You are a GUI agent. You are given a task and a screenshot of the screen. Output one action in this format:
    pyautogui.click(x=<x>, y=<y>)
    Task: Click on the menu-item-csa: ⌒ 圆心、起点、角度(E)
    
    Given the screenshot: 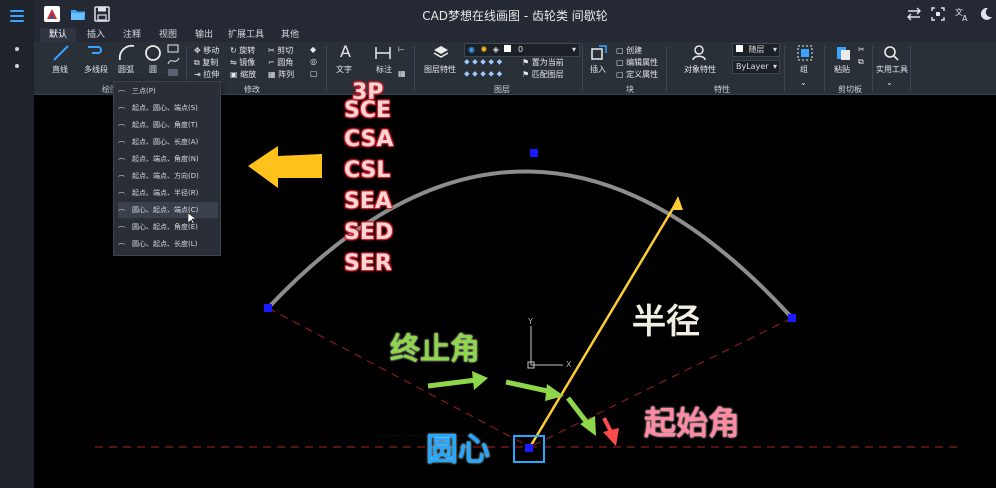 What is the action you would take?
    pyautogui.click(x=168, y=227)
    